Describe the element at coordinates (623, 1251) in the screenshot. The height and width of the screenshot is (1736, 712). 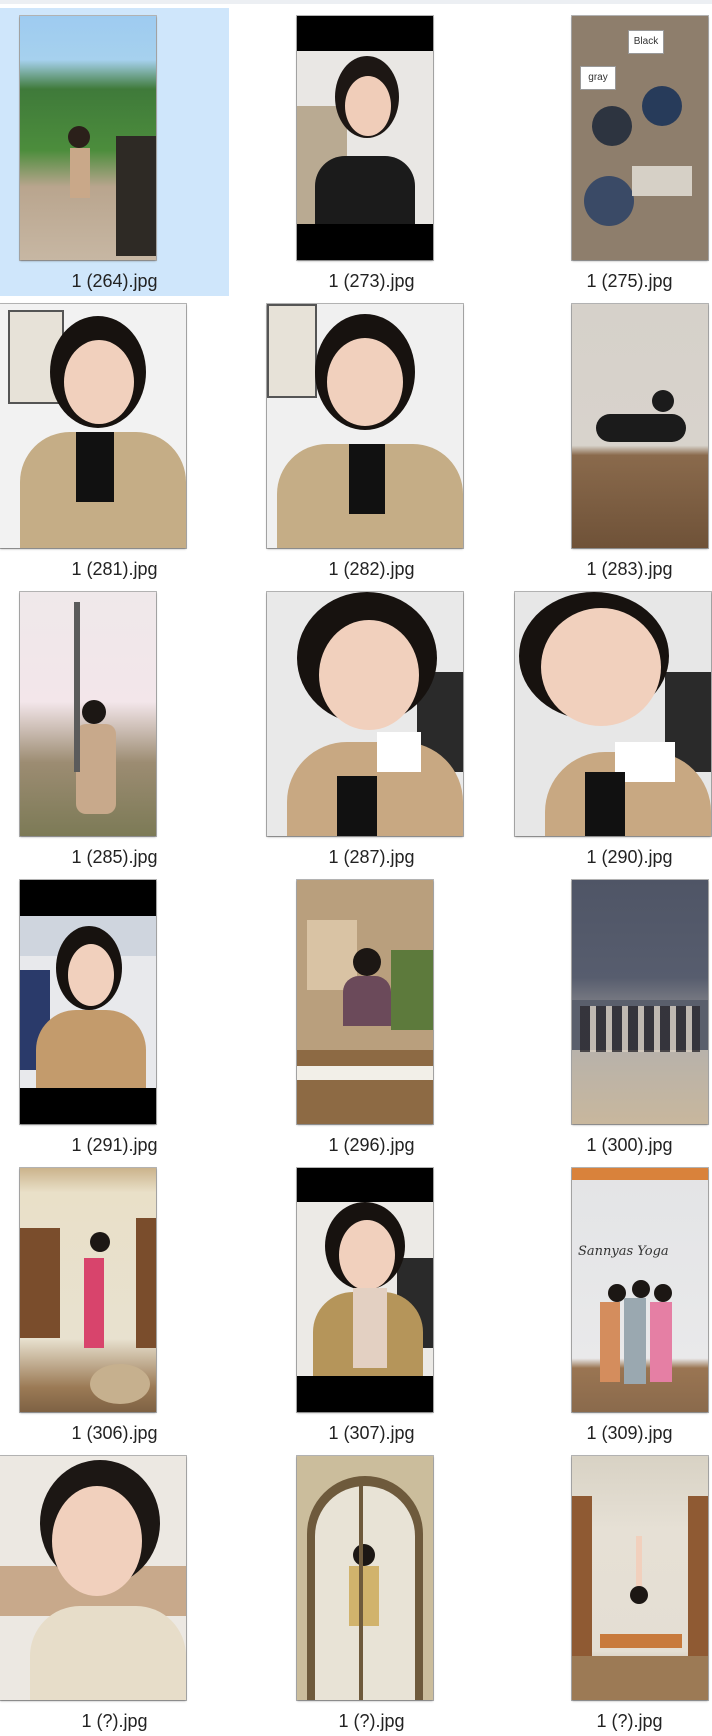
I see `studio-sign-text: Sannyas Yoga` at that location.